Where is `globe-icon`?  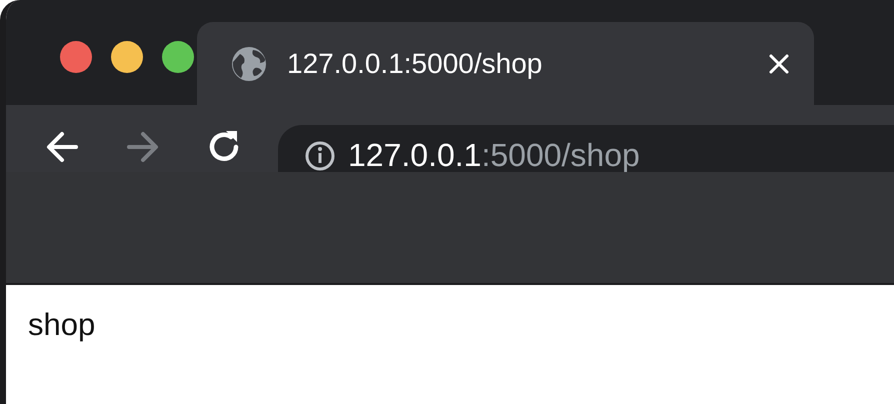 globe-icon is located at coordinates (249, 64).